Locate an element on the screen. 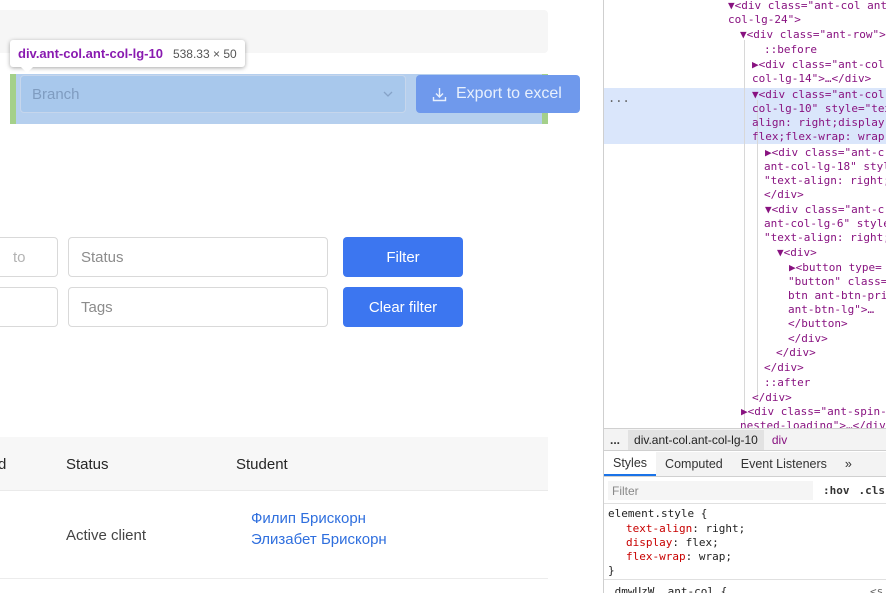  table-header: d Status Student is located at coordinates (274, 464).